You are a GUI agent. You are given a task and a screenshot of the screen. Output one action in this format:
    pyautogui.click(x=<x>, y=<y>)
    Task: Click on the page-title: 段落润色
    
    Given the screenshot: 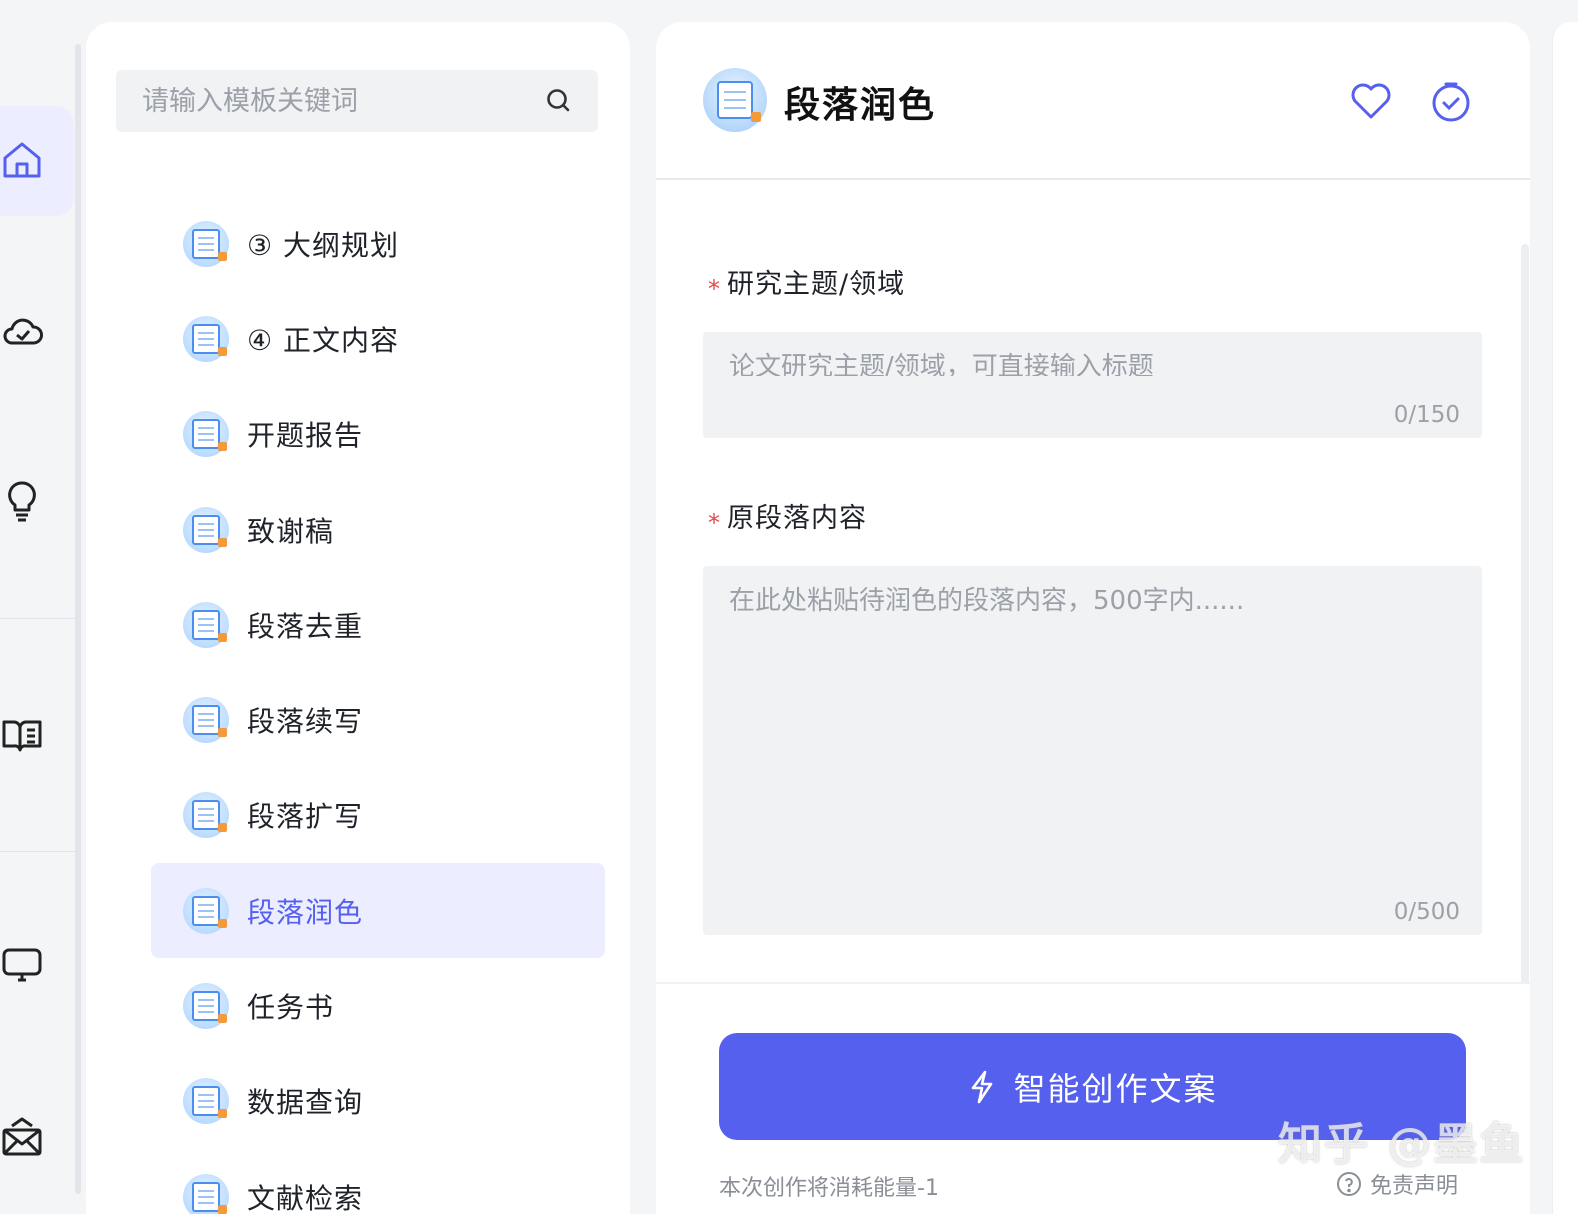 What is the action you would take?
    pyautogui.click(x=860, y=105)
    